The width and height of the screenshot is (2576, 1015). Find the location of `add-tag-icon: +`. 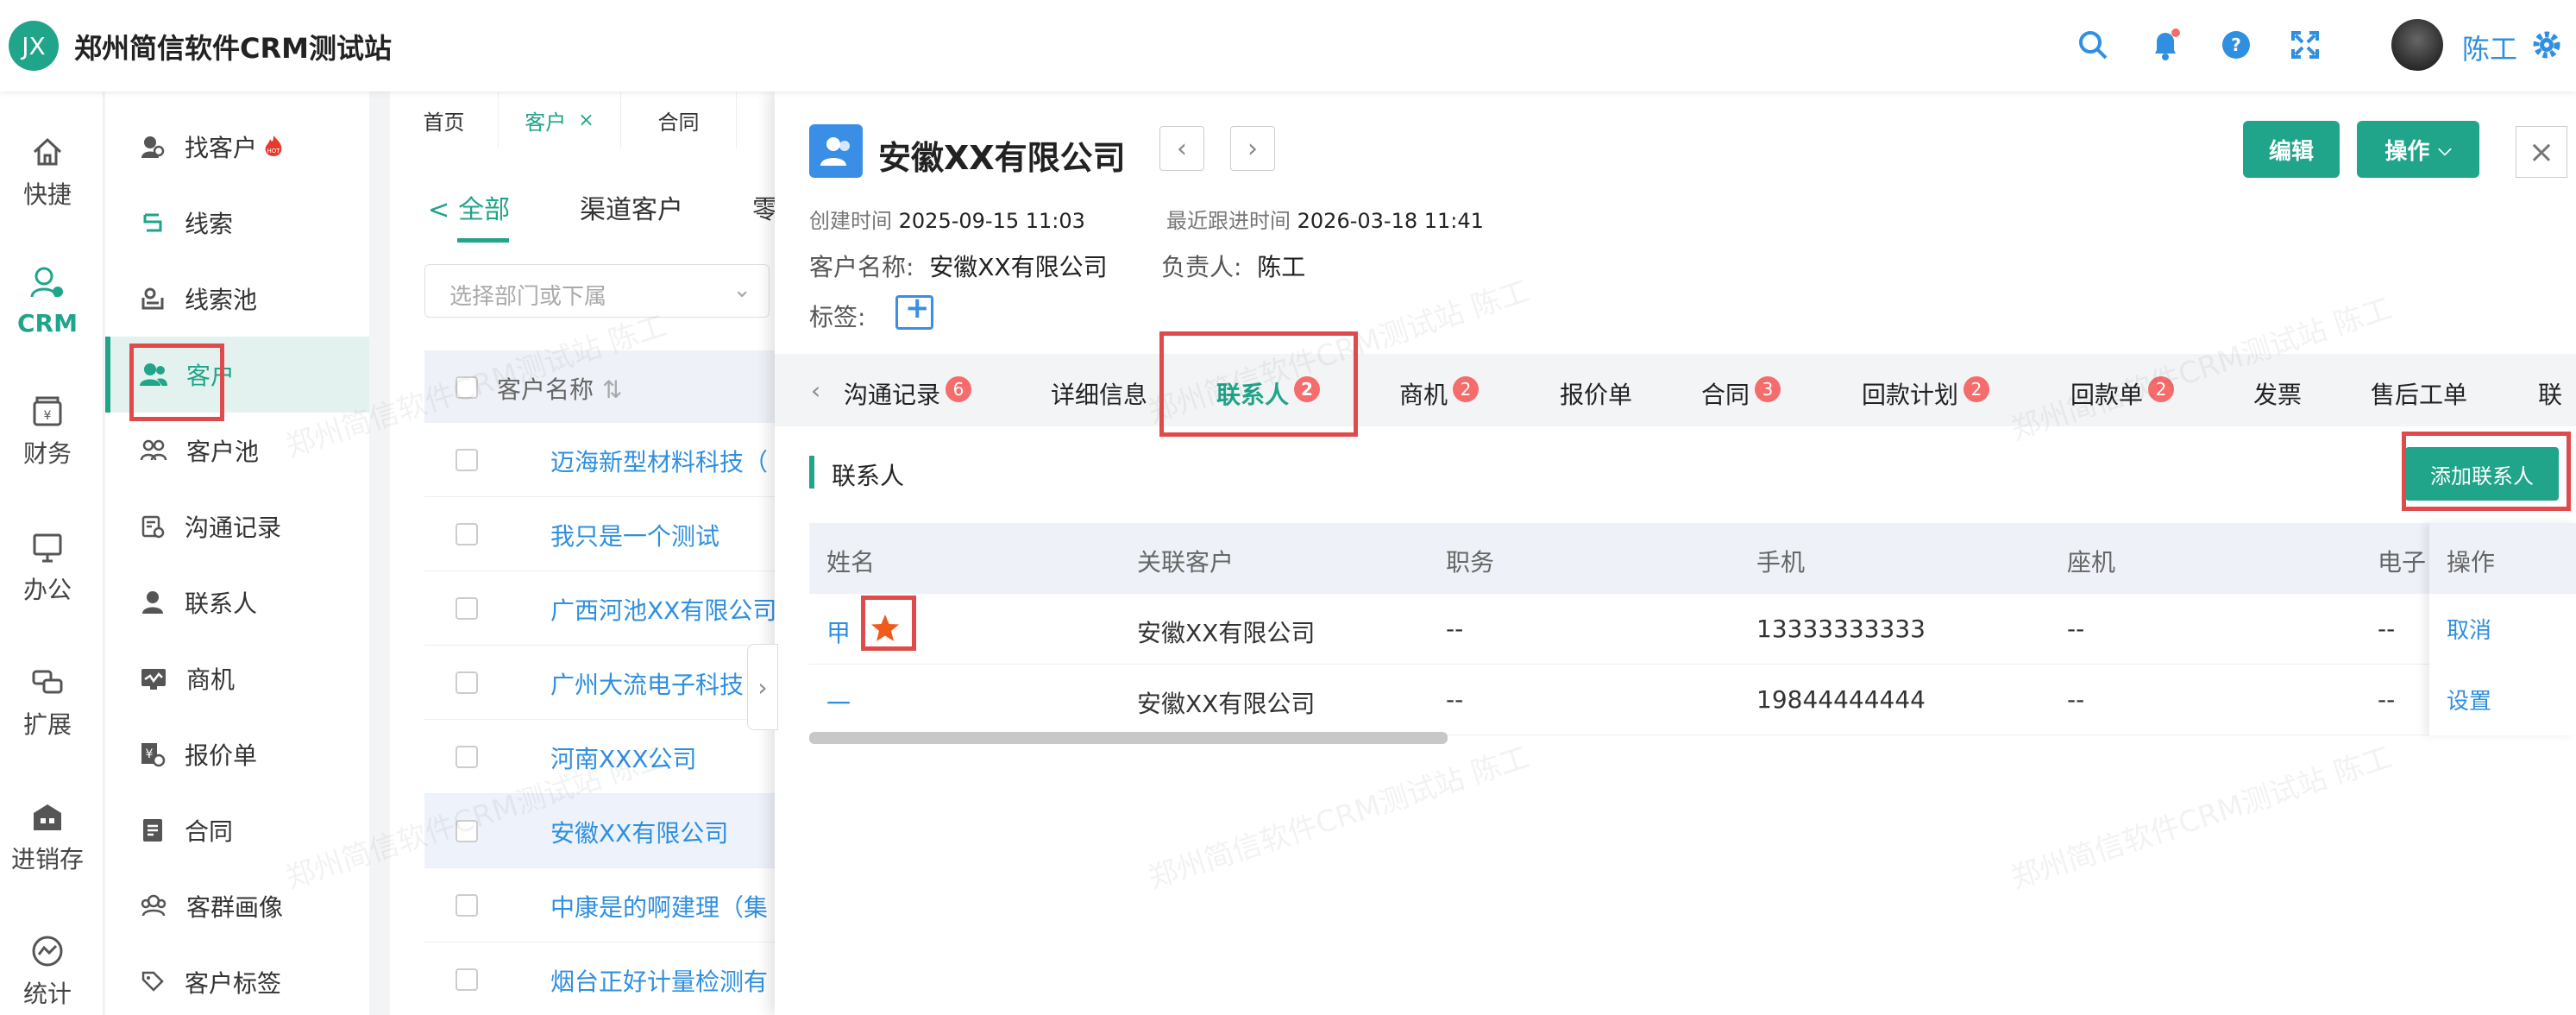

add-tag-icon: + is located at coordinates (914, 311).